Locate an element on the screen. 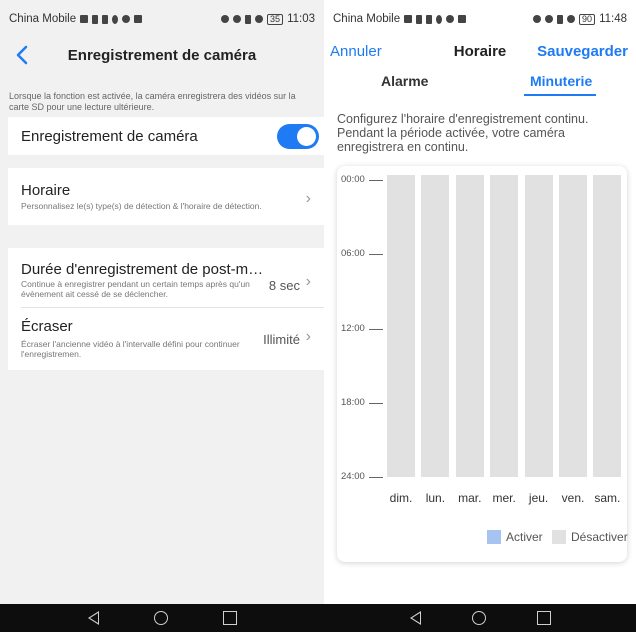  recording-toggle-label: Enregistrement de caméra is located at coordinates (109, 136).